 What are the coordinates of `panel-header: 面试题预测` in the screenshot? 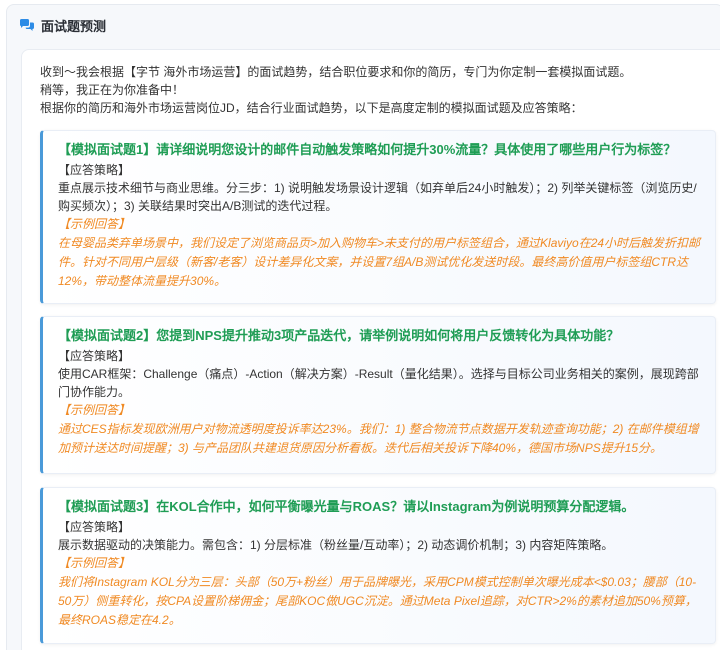 It's located at (363, 25).